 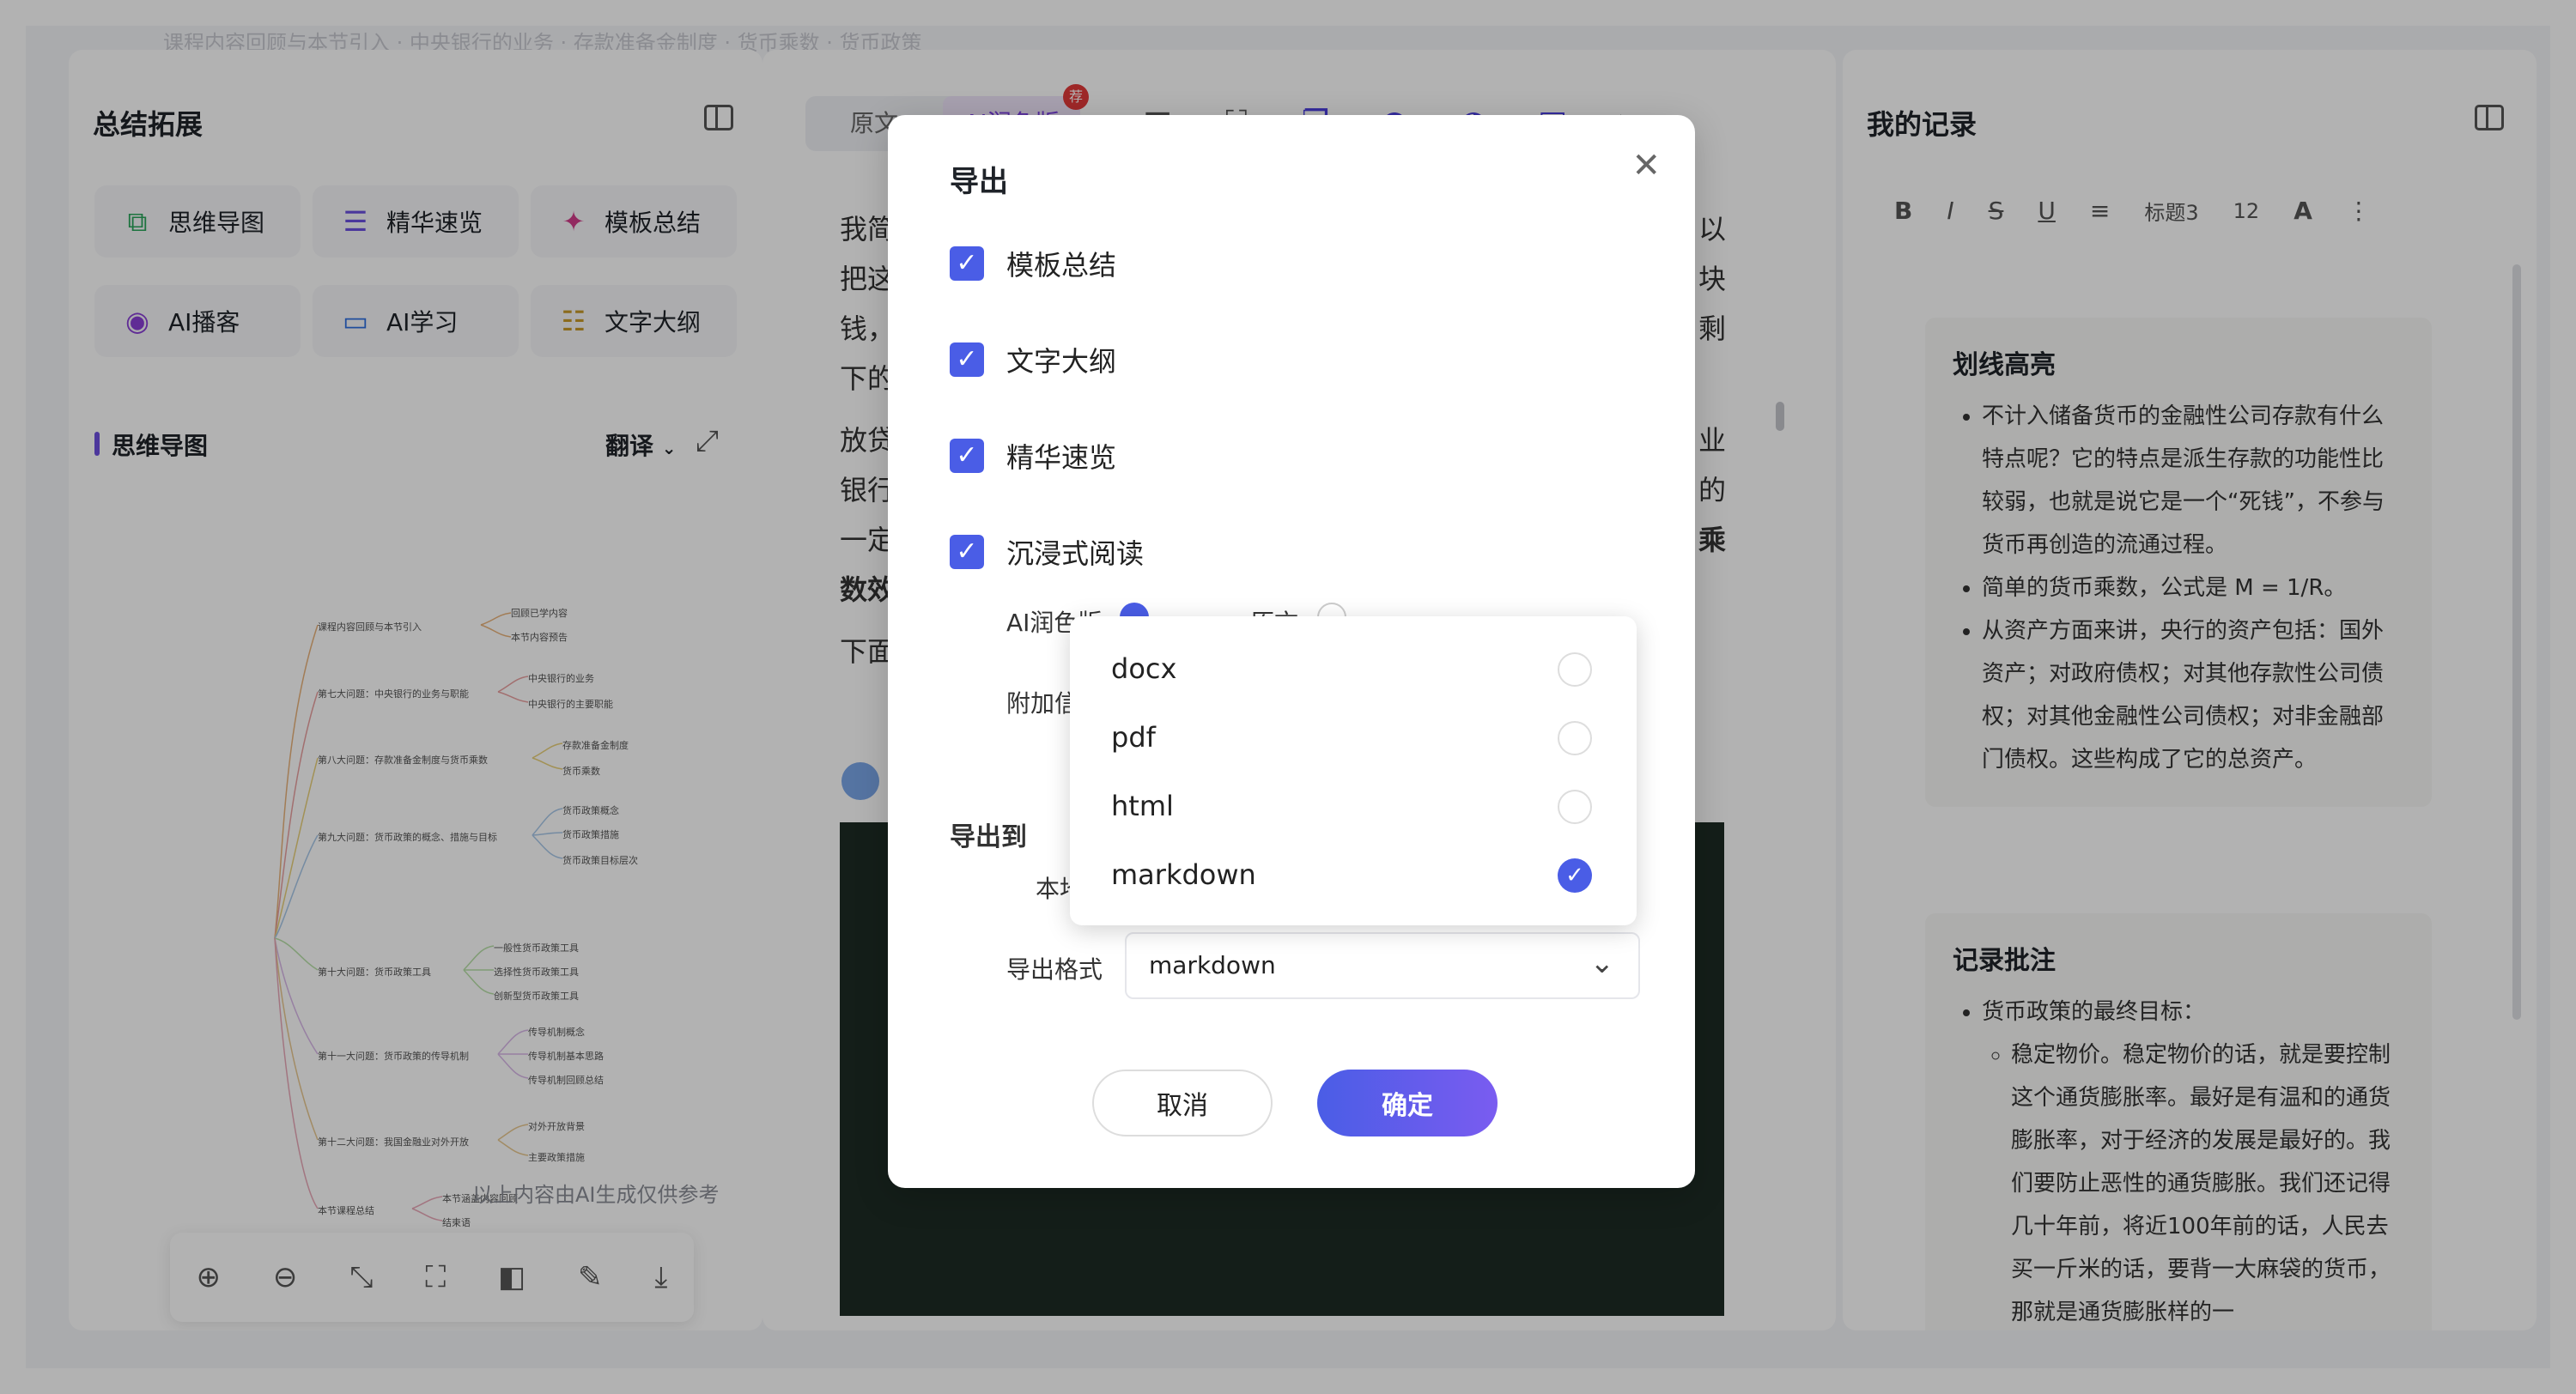 What do you see at coordinates (1575, 807) in the screenshot?
I see `radio-html` at bounding box center [1575, 807].